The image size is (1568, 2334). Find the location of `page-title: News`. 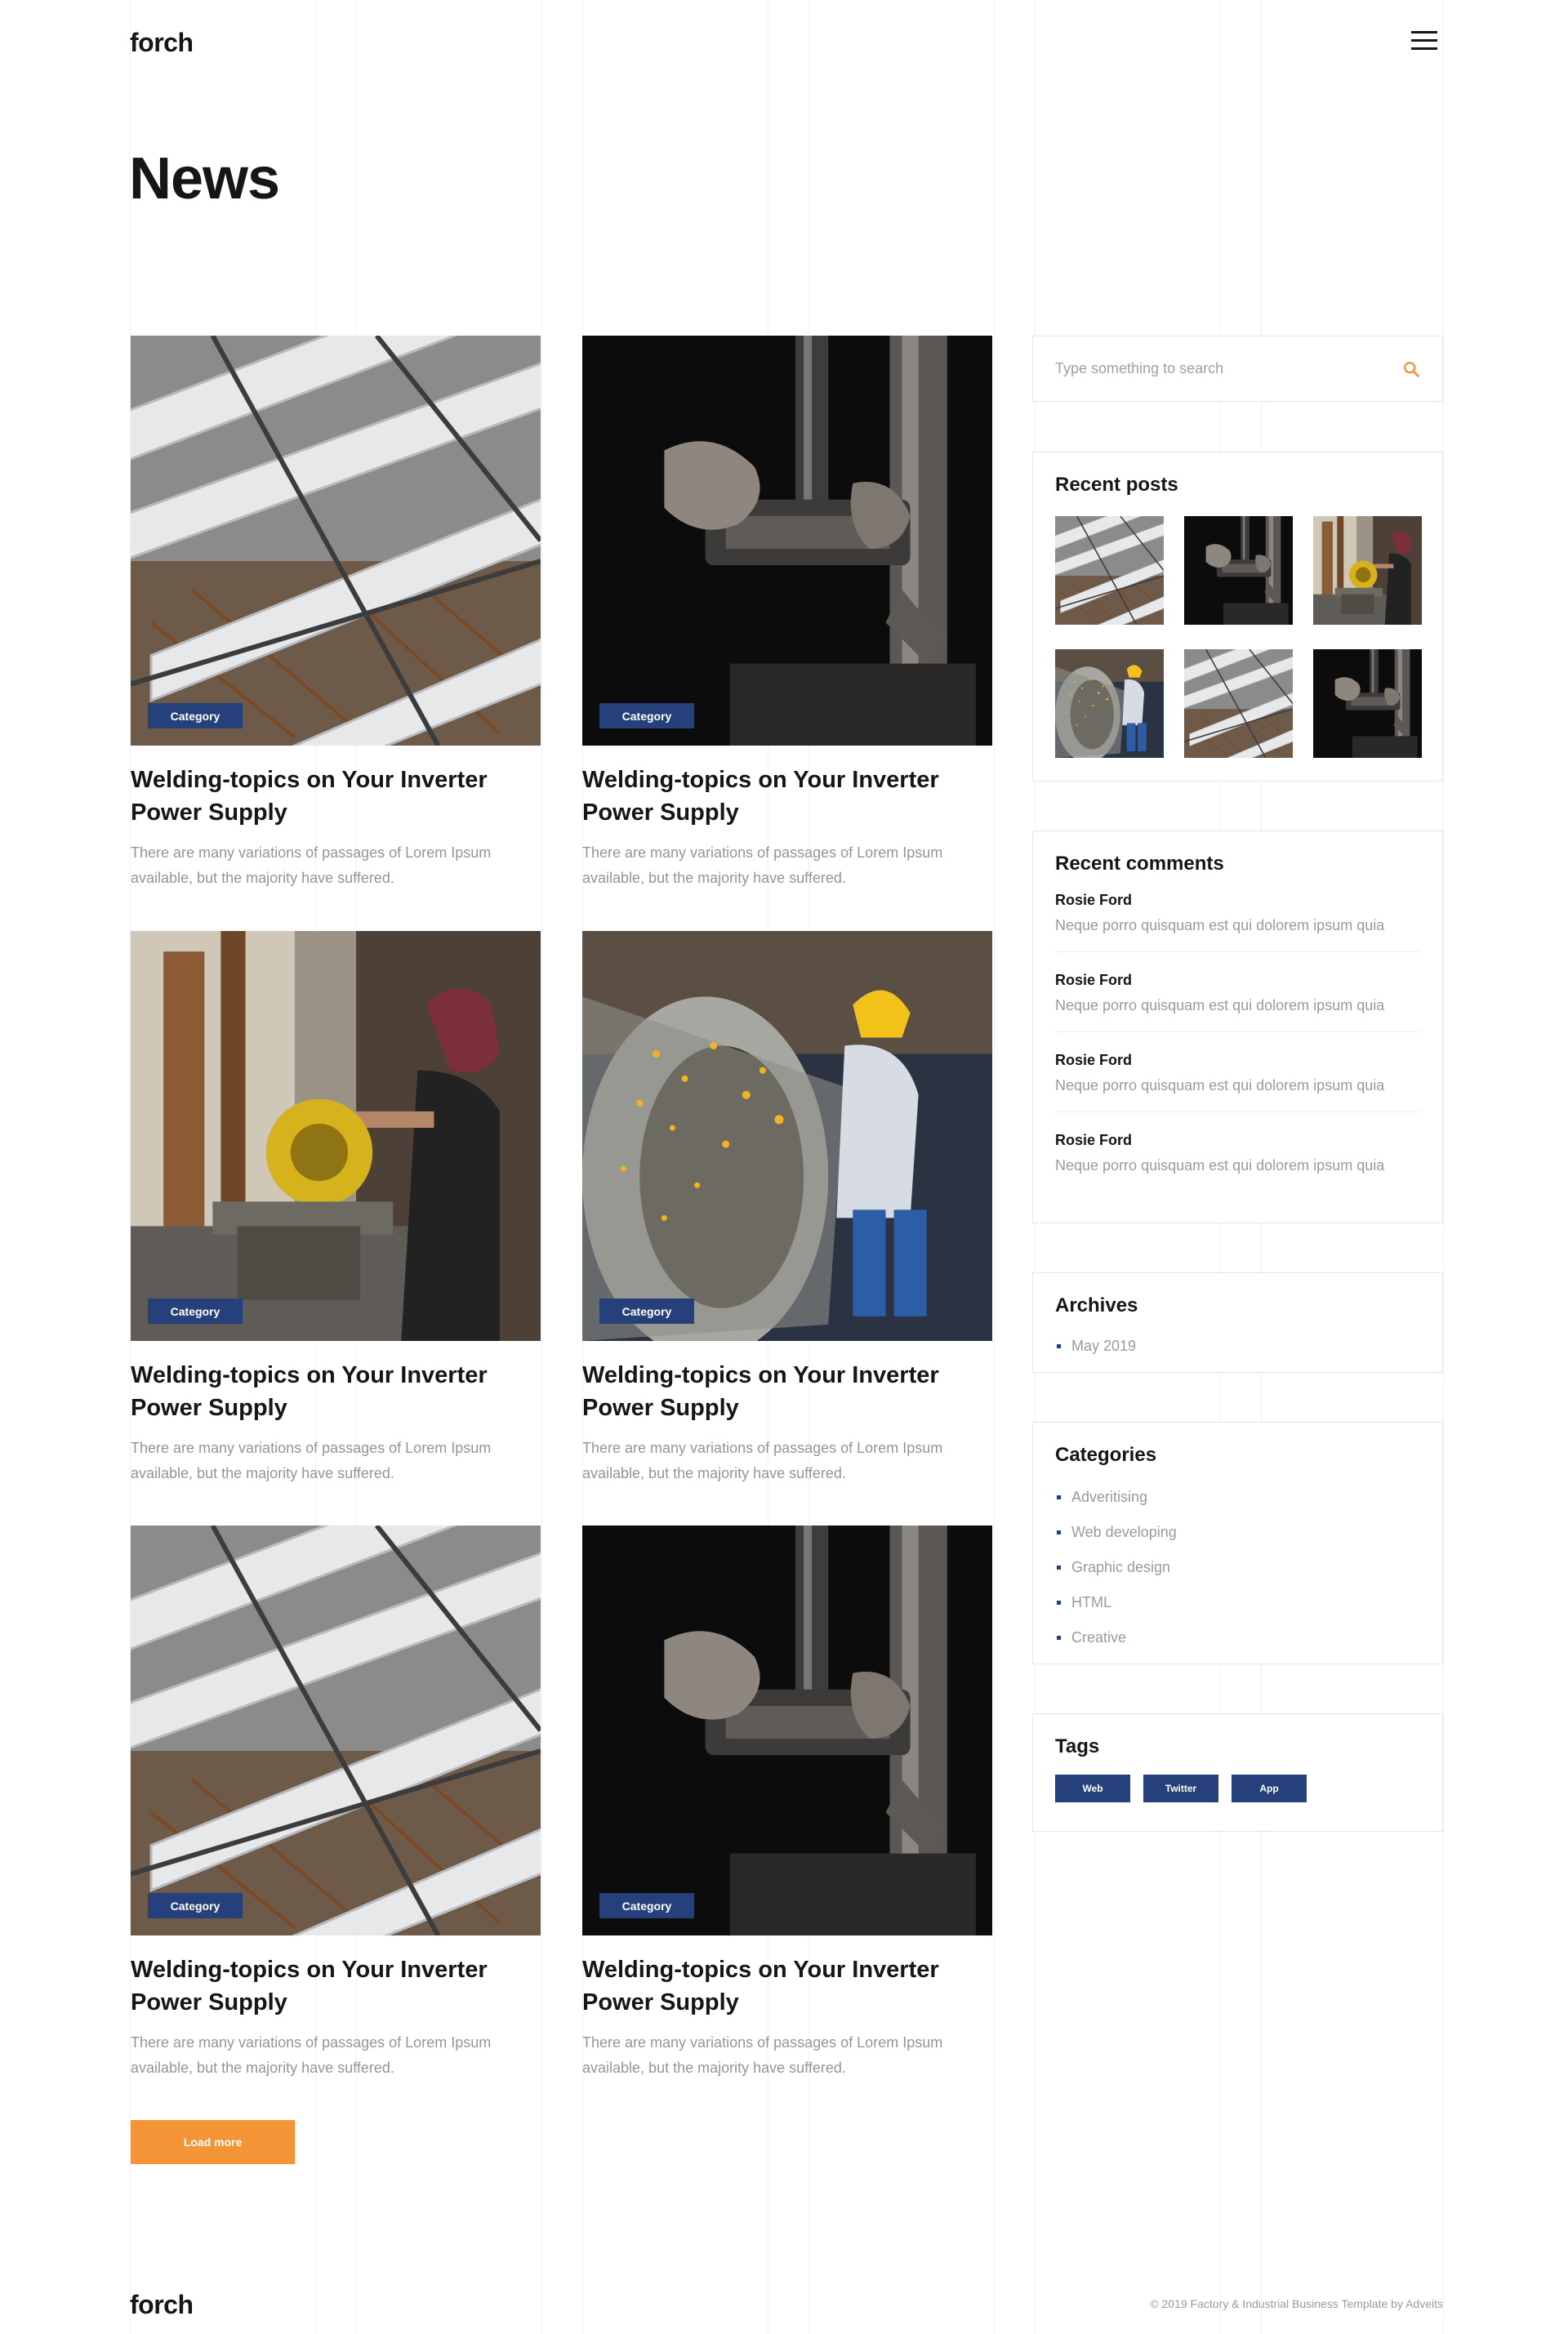

page-title: News is located at coordinates (204, 179).